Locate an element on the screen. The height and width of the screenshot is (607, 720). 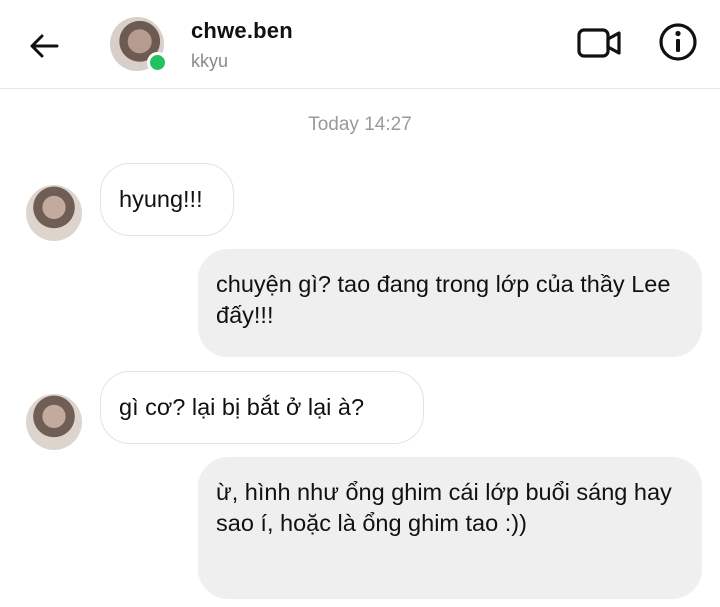
contact-avatar is located at coordinates (139, 45).